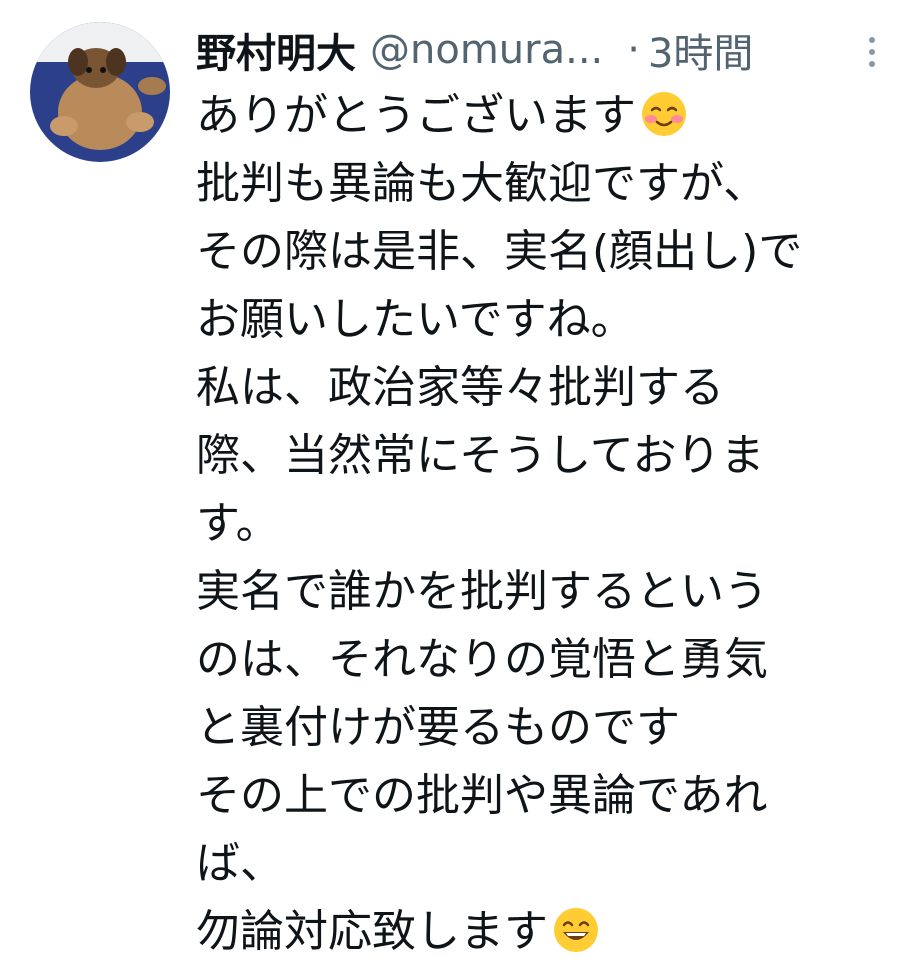  I want to click on tweet-line: ば、, so click(240, 863).